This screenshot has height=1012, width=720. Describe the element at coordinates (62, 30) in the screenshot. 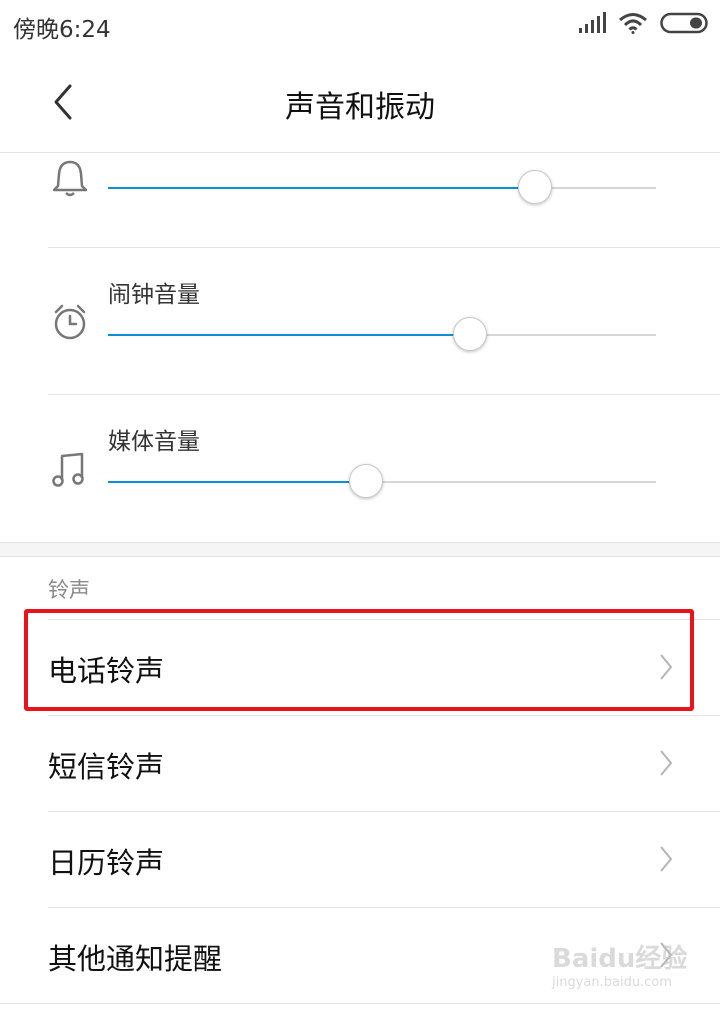

I see `status-time: 傍晚6:24` at that location.